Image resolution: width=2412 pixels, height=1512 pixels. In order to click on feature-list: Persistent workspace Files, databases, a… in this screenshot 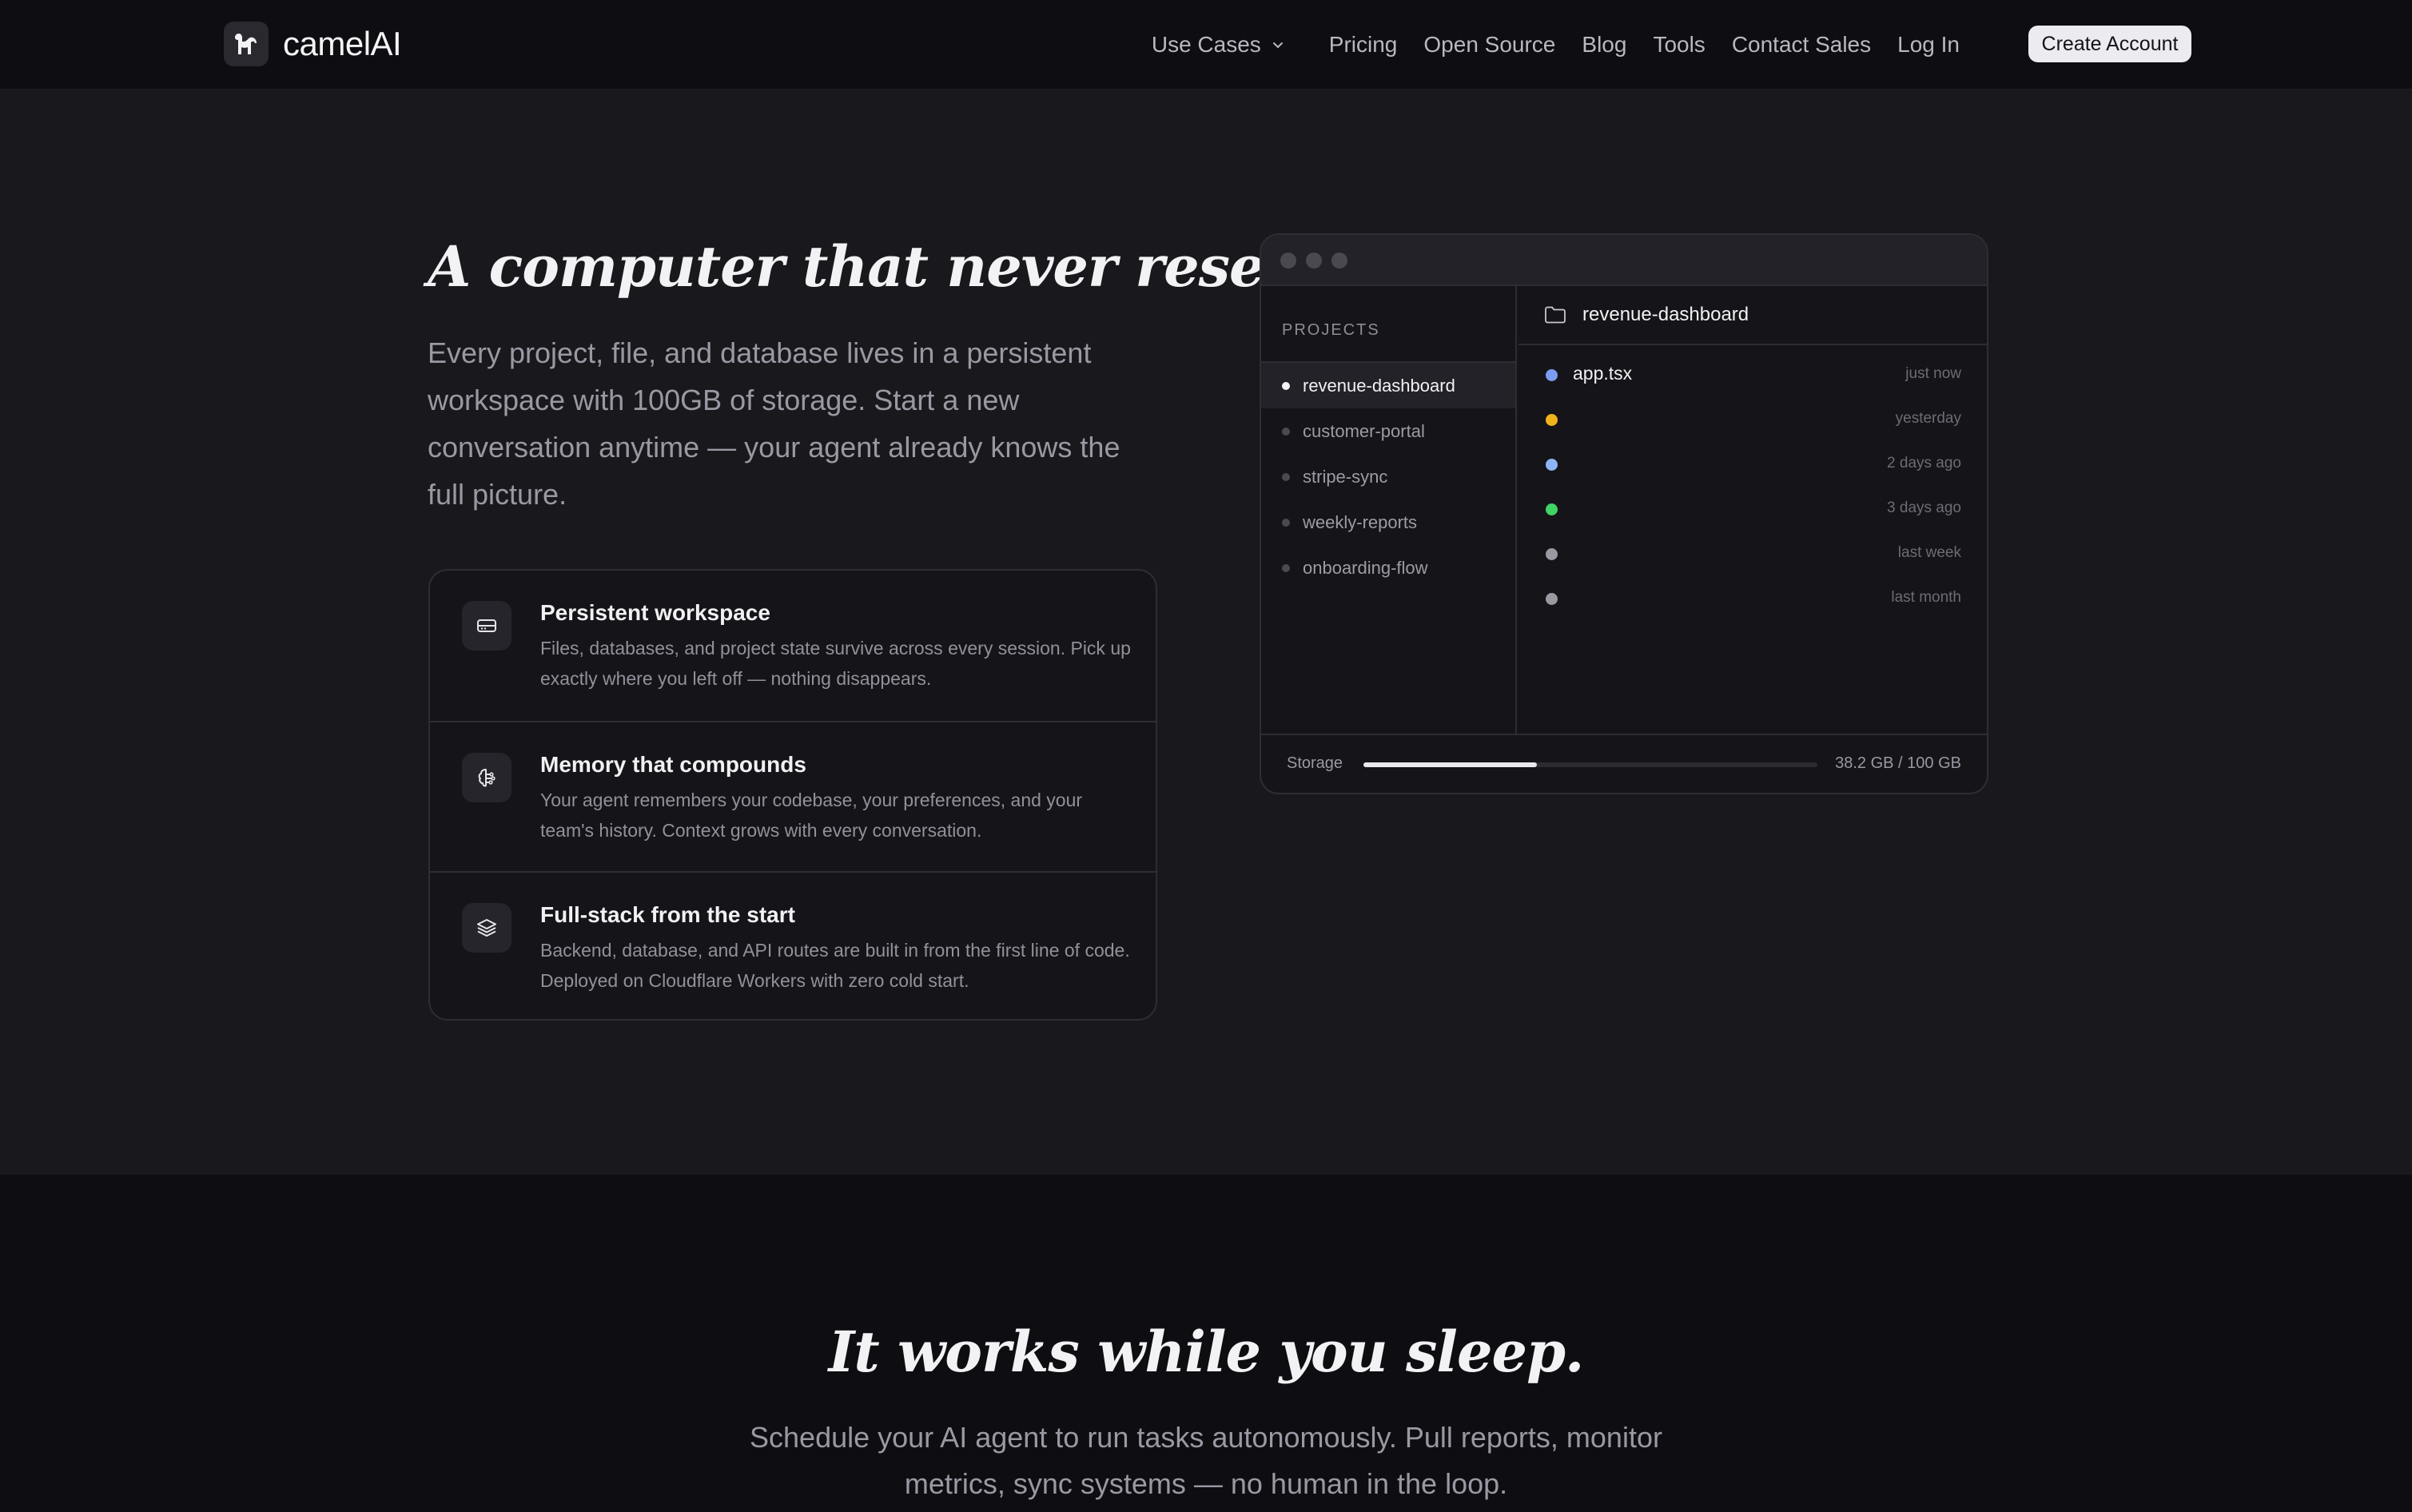, I will do `click(792, 795)`.